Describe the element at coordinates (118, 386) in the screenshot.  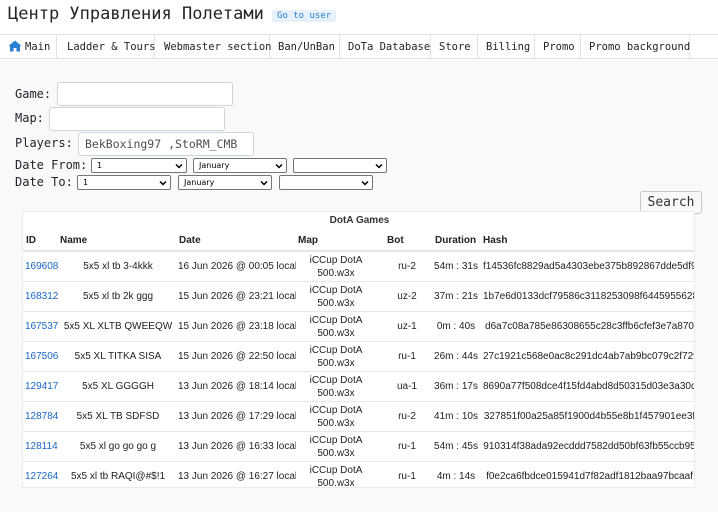
I see `cell-name: 5x5 XL GGGGH` at that location.